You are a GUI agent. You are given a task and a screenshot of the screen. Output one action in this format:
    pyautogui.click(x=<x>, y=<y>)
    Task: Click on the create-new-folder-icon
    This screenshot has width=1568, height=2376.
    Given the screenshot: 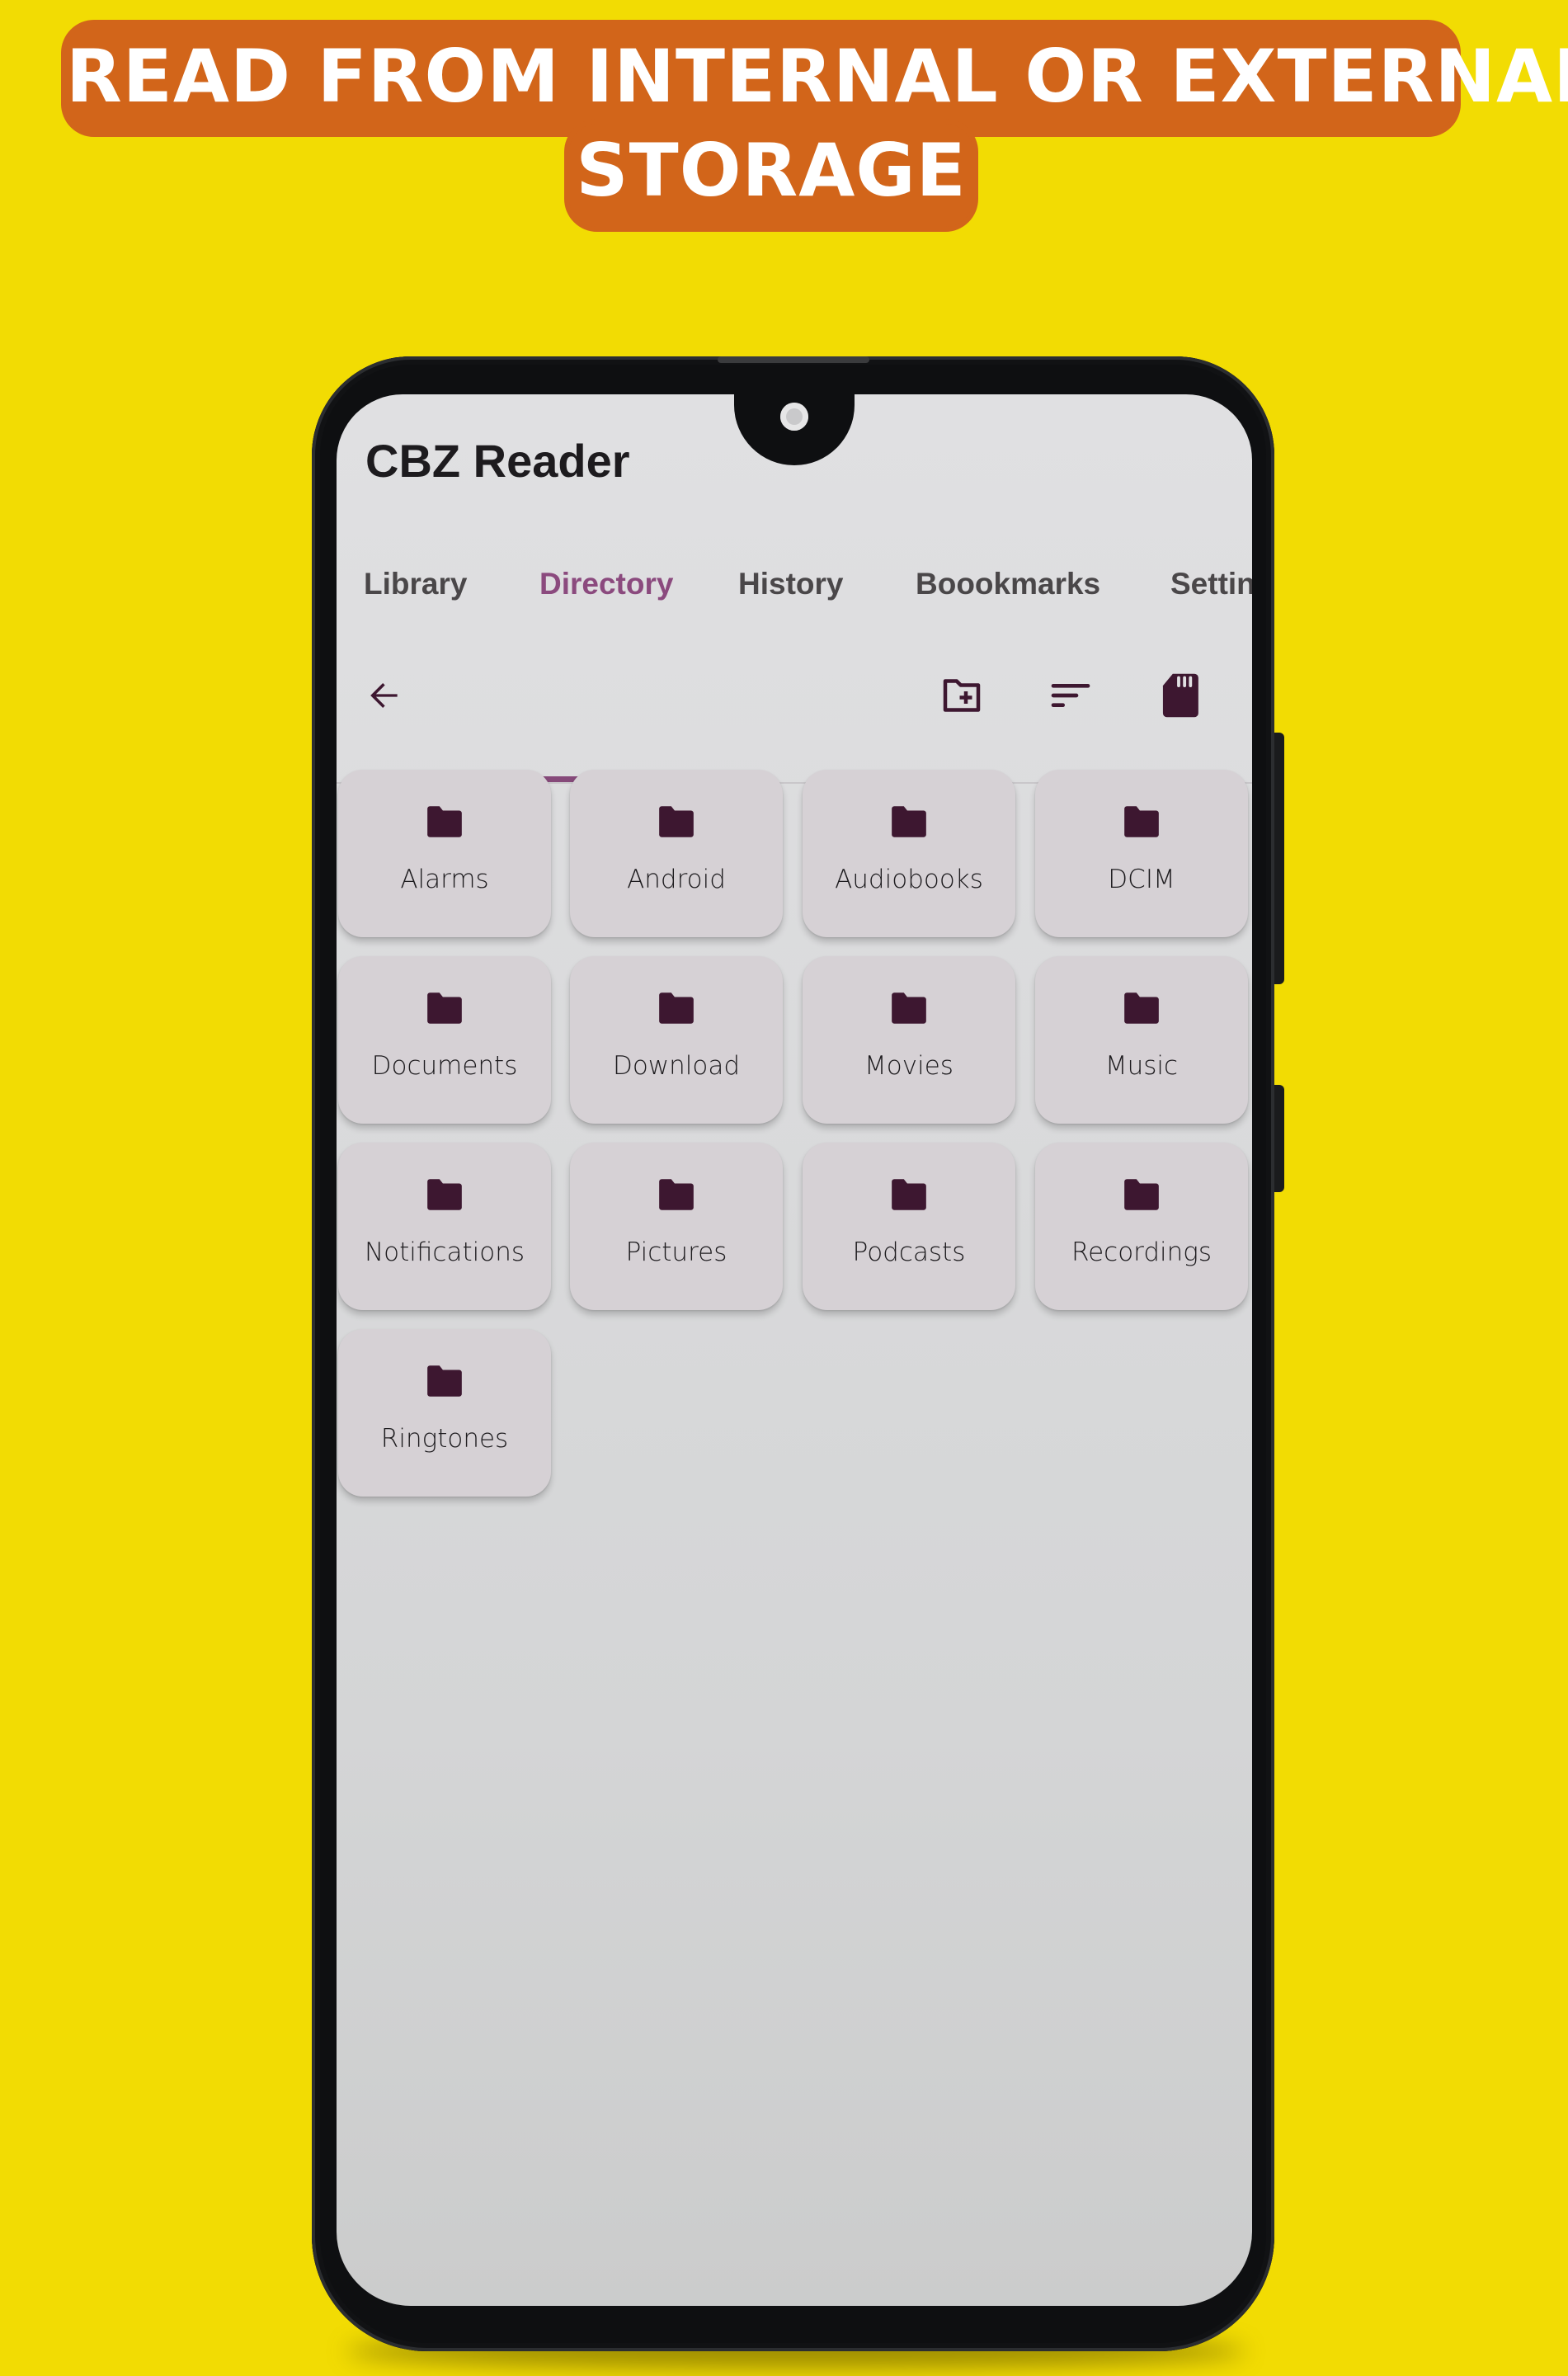 What is the action you would take?
    pyautogui.click(x=962, y=695)
    